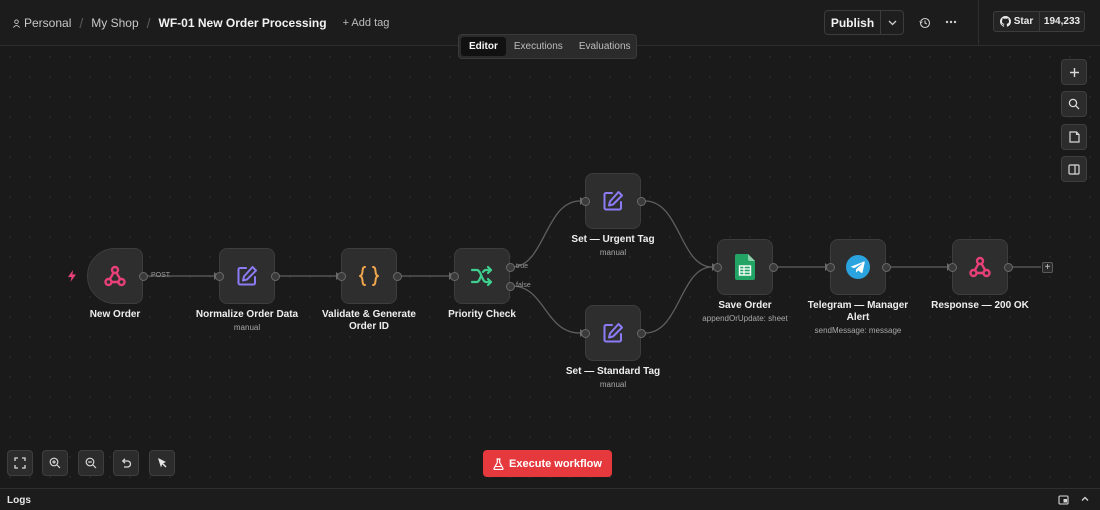  I want to click on zoom-in-icon, so click(55, 463).